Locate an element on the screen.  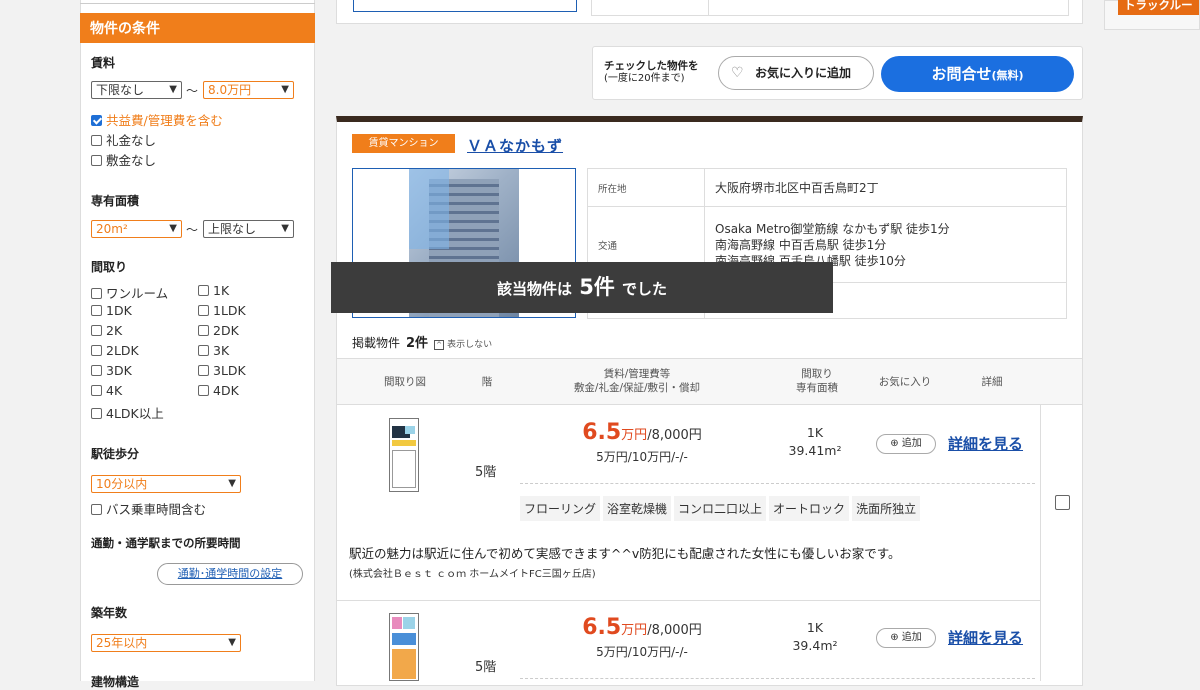
walk-label: 駅徒歩分 is located at coordinates (115, 454).